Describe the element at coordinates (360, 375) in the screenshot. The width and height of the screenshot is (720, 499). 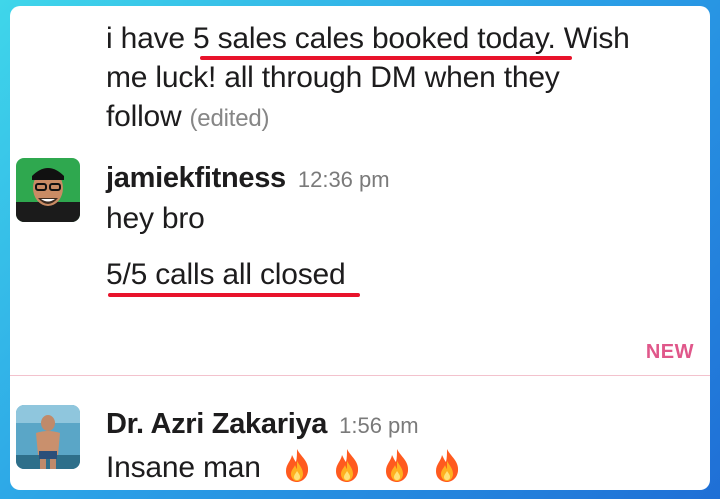
I see `new-divider-line` at that location.